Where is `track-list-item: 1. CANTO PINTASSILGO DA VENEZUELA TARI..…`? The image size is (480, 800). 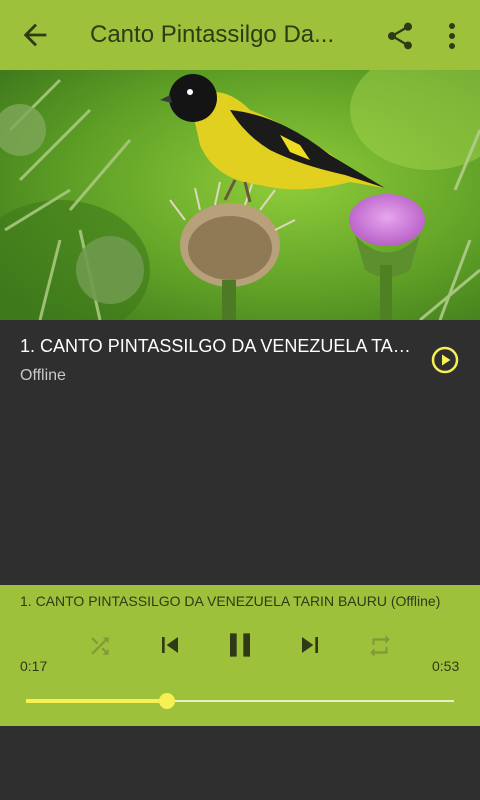 track-list-item: 1. CANTO PINTASSILGO DA VENEZUELA TARI..… is located at coordinates (240, 360).